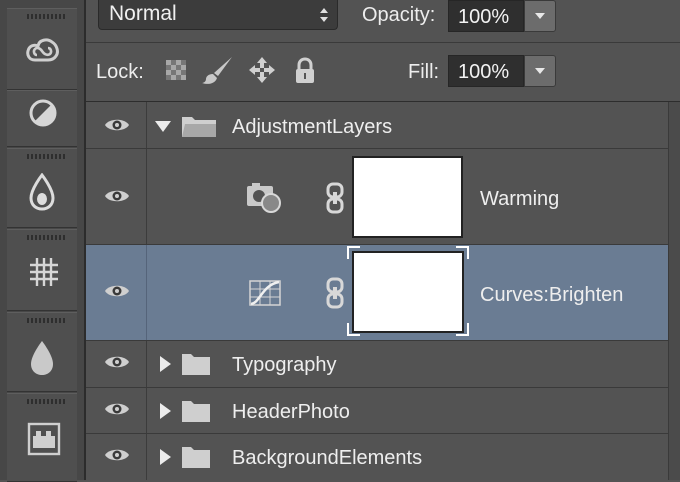  I want to click on open-folder-icon, so click(199, 127).